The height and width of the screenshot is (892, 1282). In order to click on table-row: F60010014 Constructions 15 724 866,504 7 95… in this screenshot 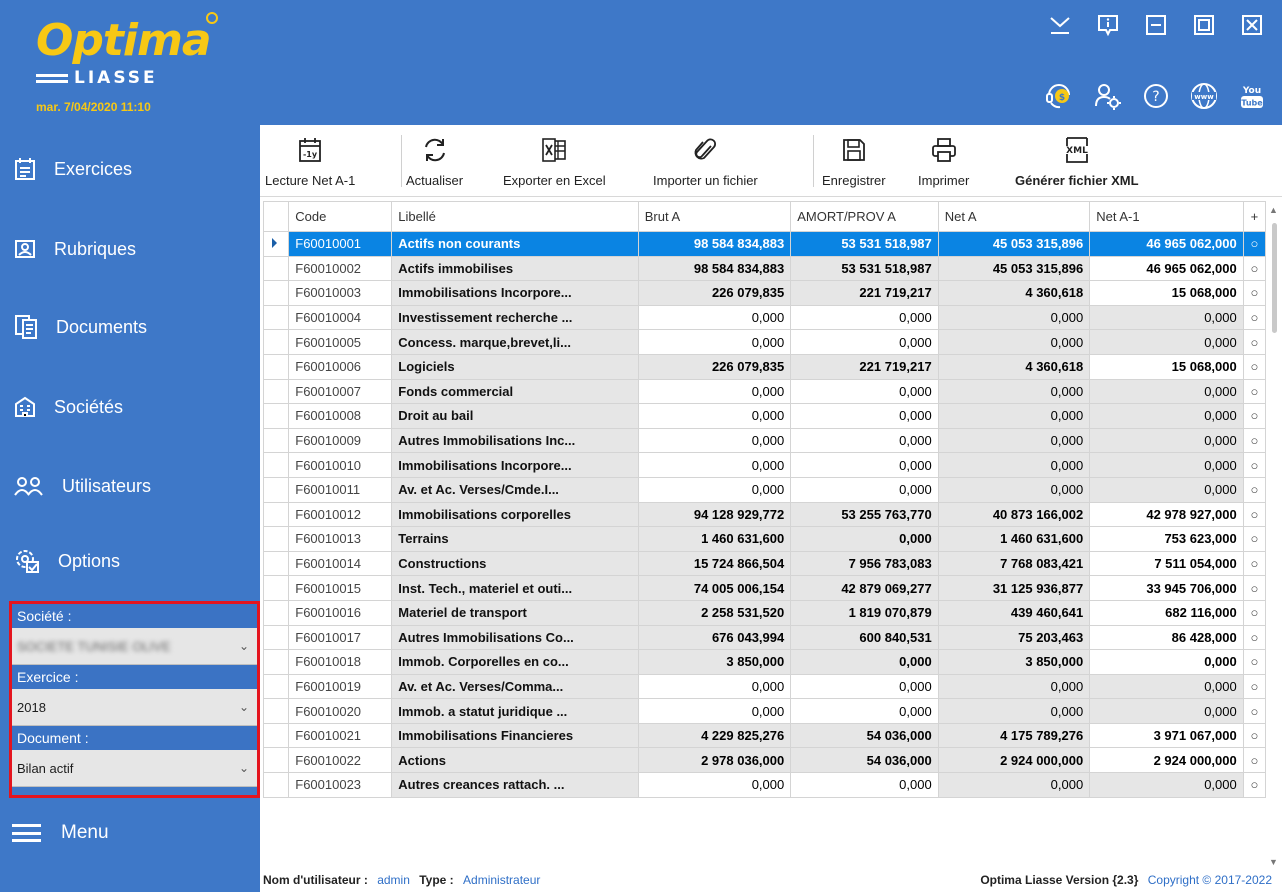, I will do `click(764, 563)`.